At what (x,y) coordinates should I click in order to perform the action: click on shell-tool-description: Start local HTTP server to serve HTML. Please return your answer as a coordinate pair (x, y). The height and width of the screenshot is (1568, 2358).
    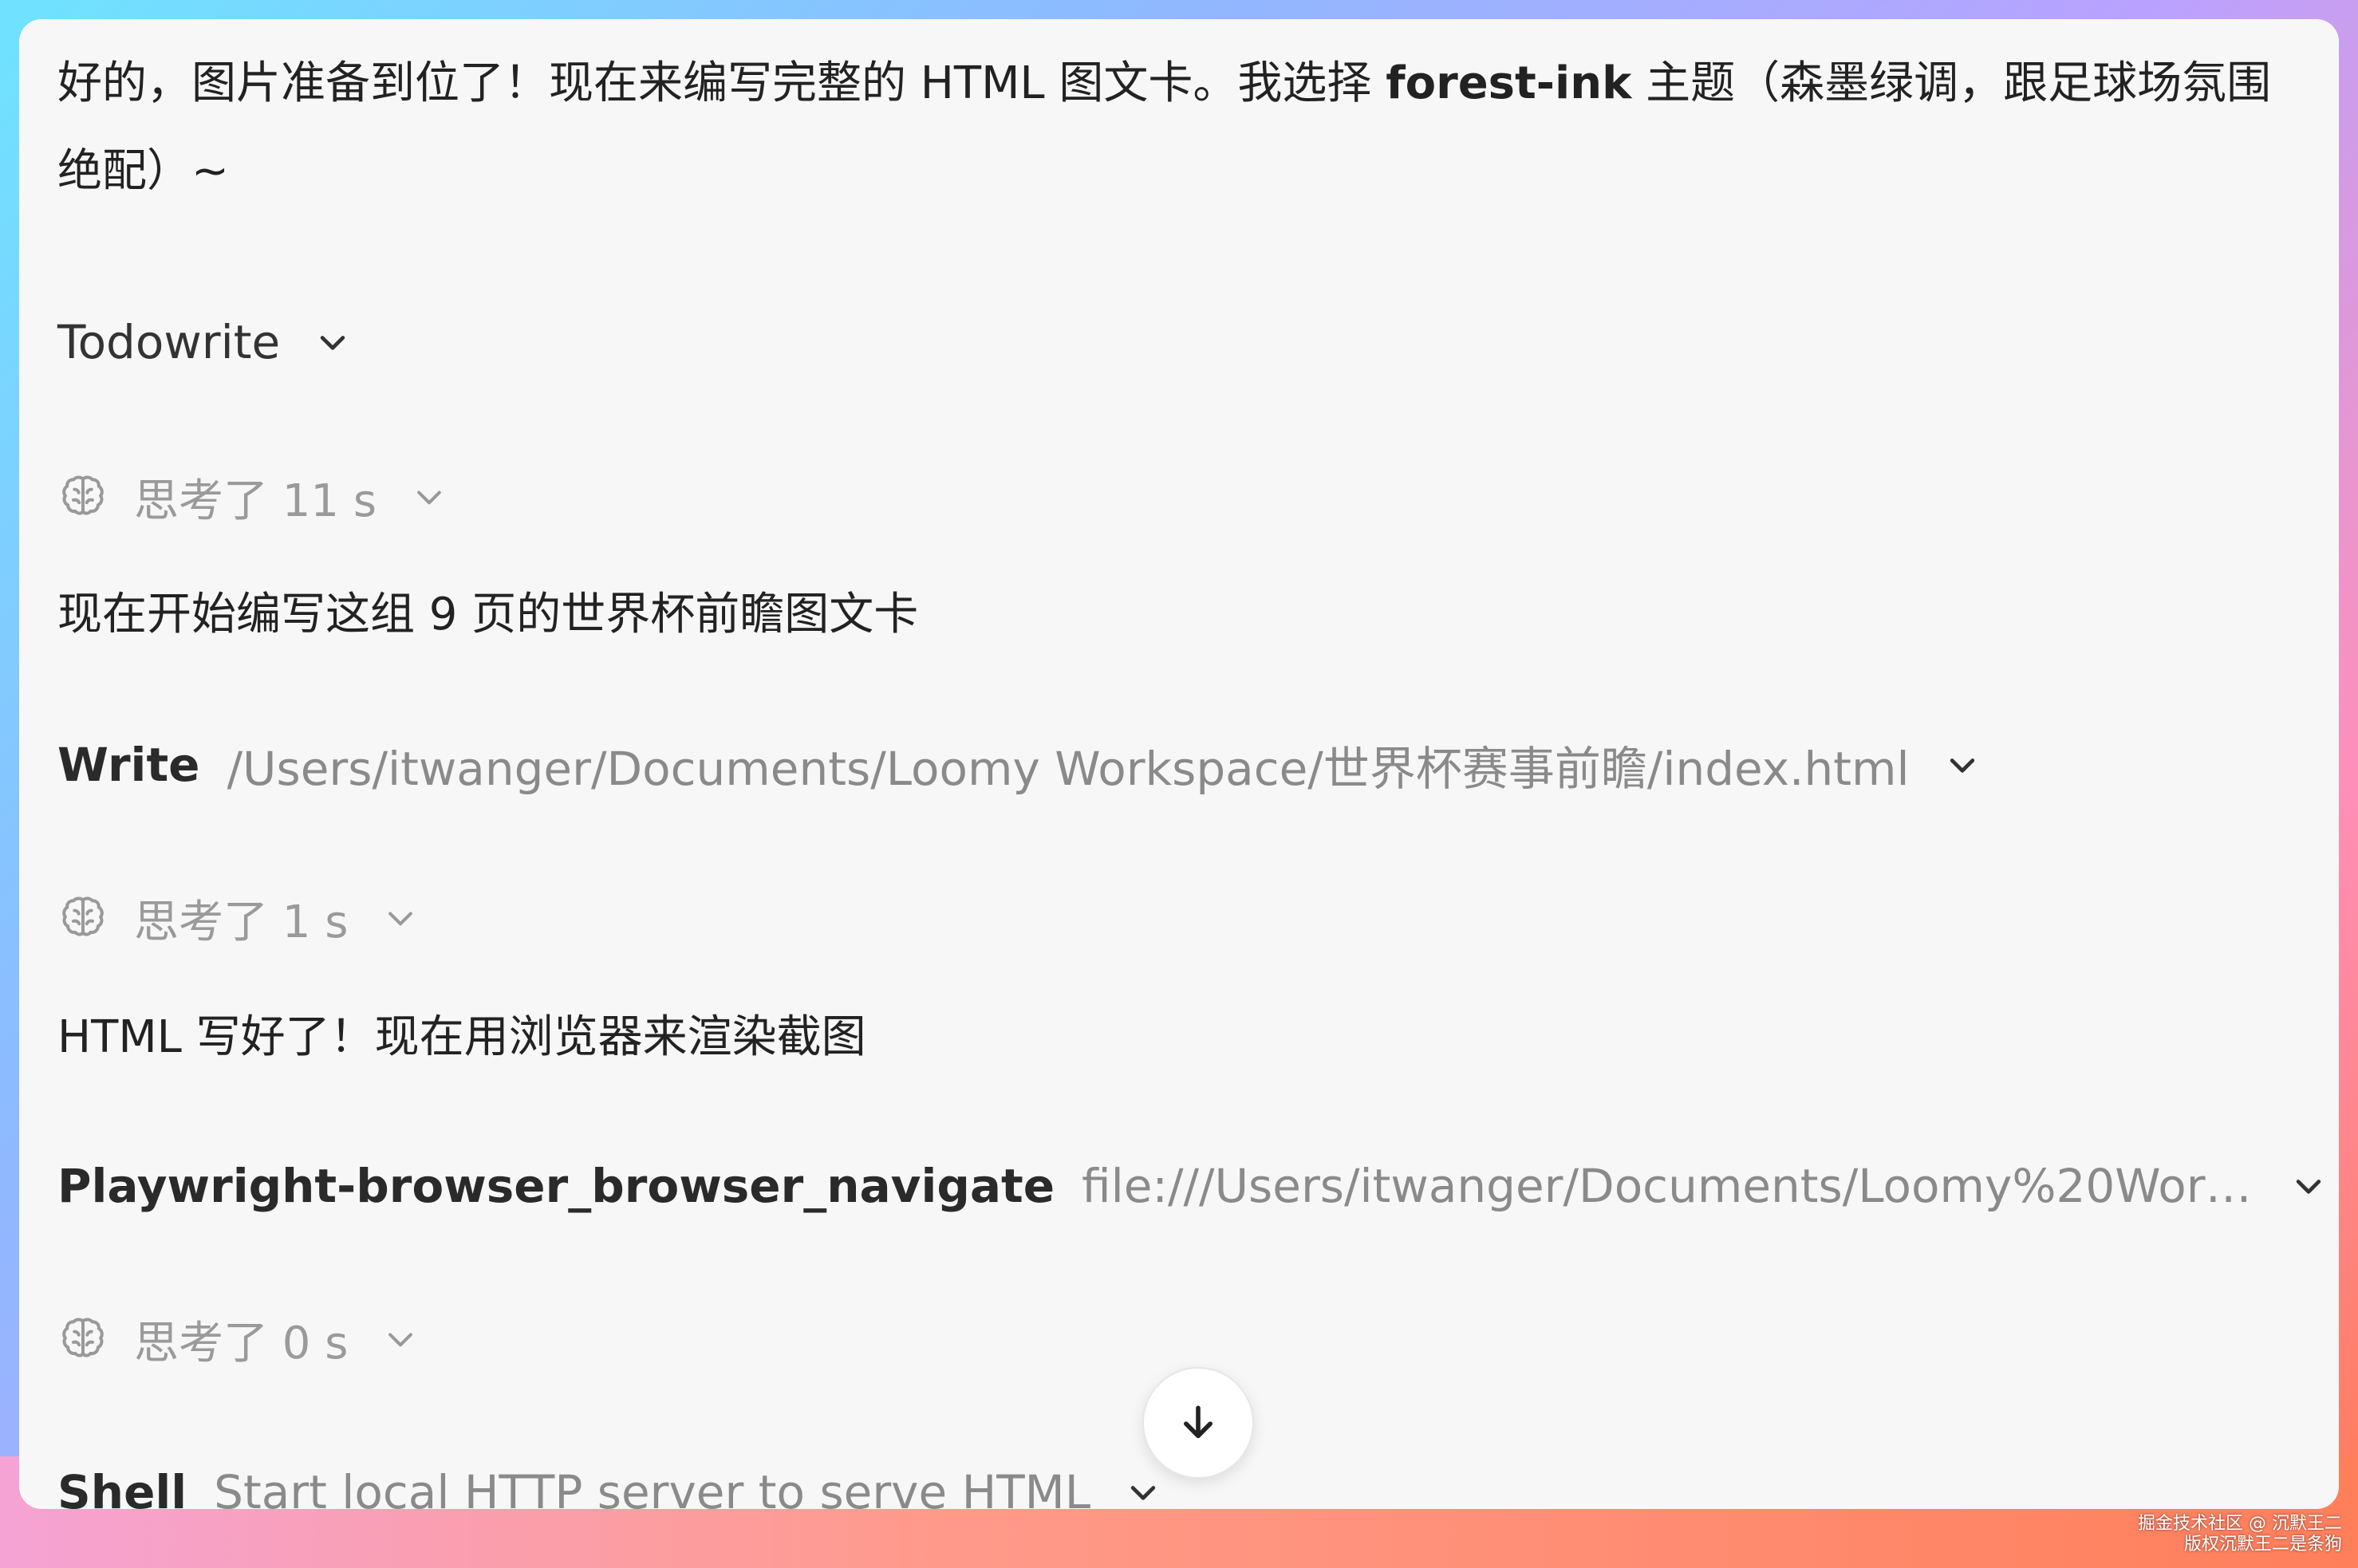
    Looking at the image, I should click on (652, 1487).